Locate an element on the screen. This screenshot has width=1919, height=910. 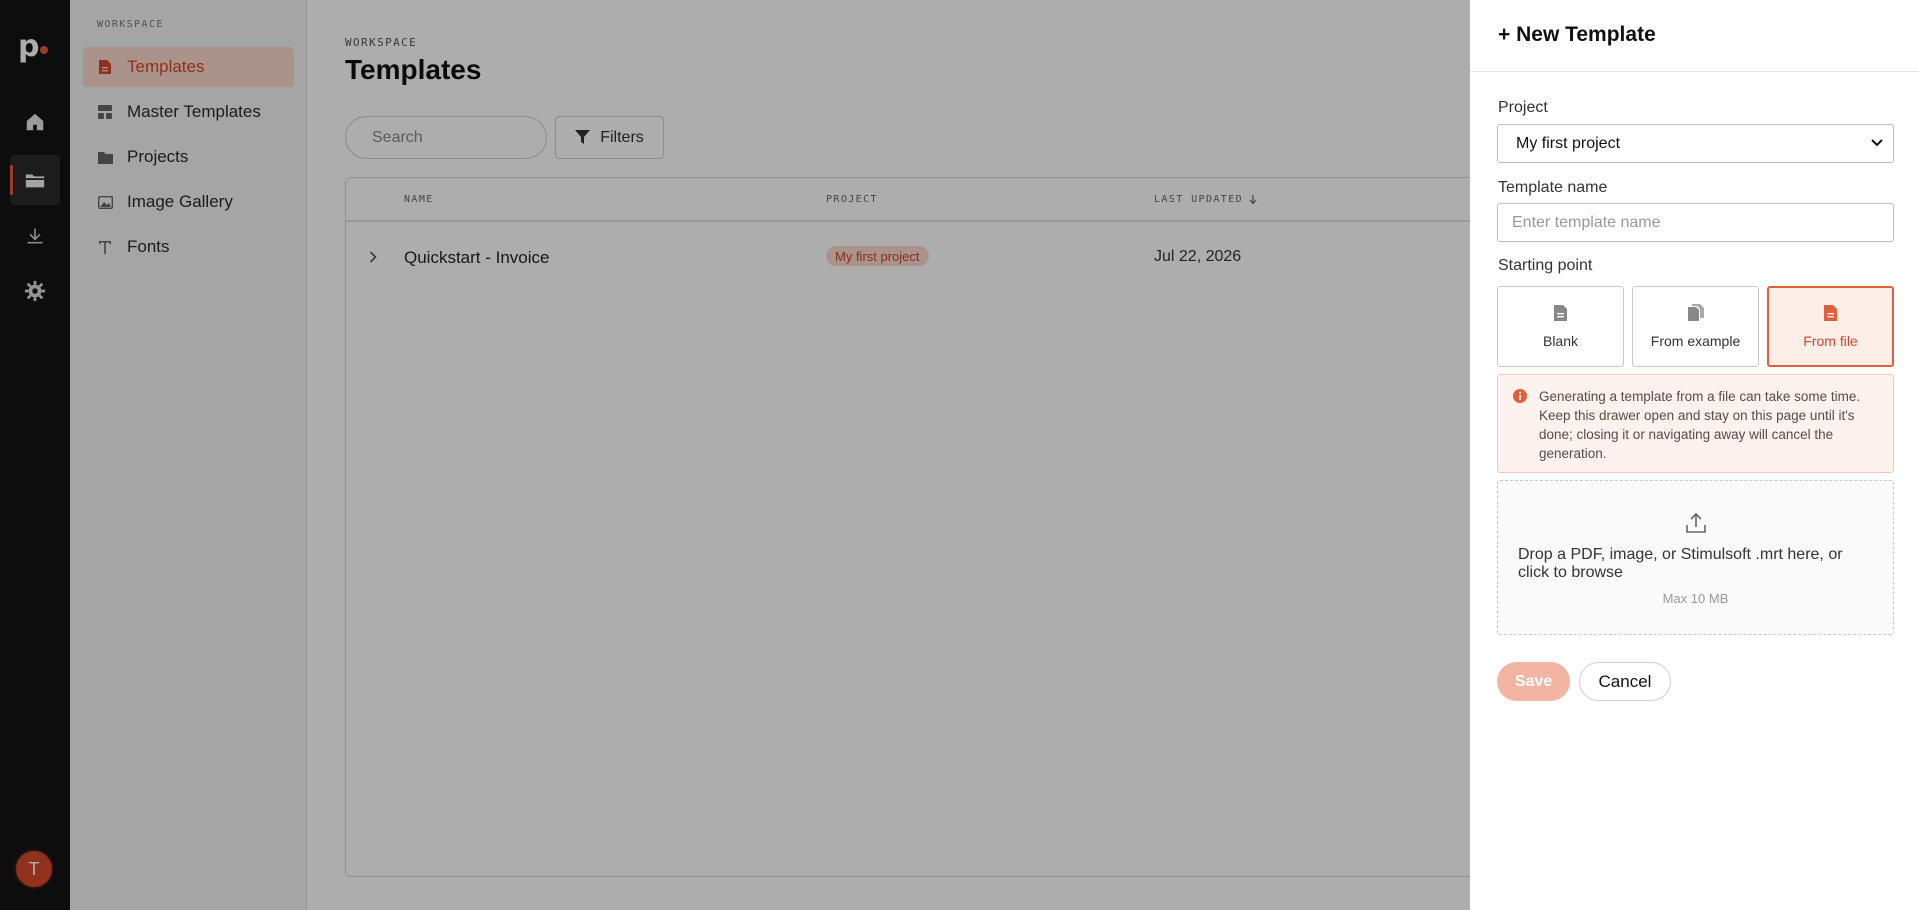
project-label: Project is located at coordinates (1523, 107).